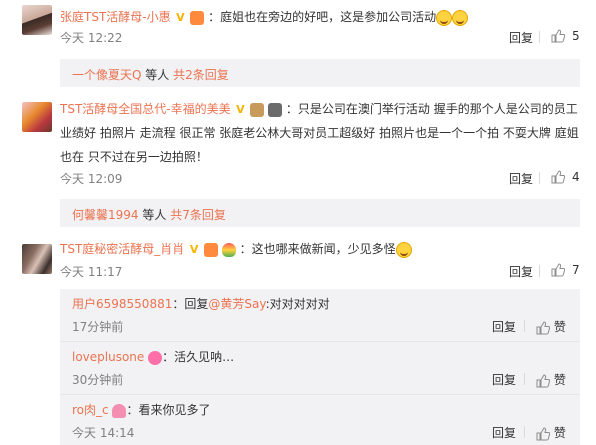 The width and height of the screenshot is (596, 445). Describe the element at coordinates (122, 249) in the screenshot. I see `comment-username: TST庭秘密活酵母_肖肖` at that location.